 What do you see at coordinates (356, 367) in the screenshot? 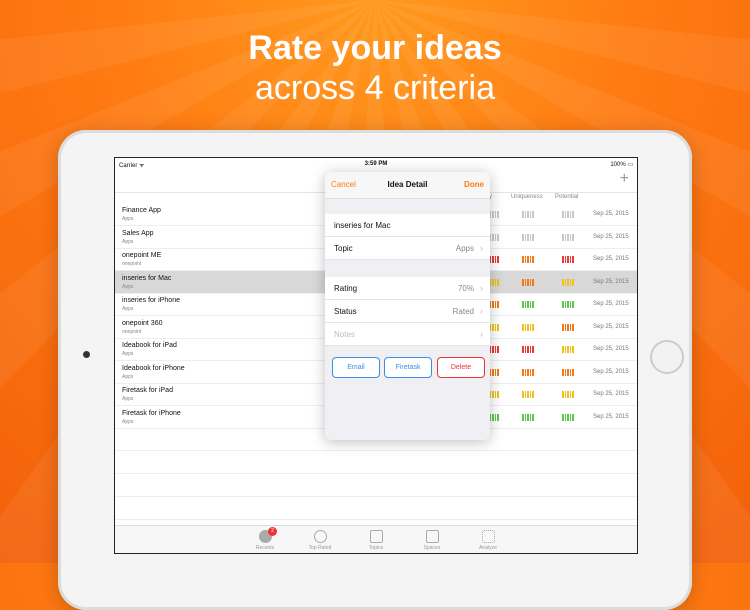
I see `email-button: Email` at bounding box center [356, 367].